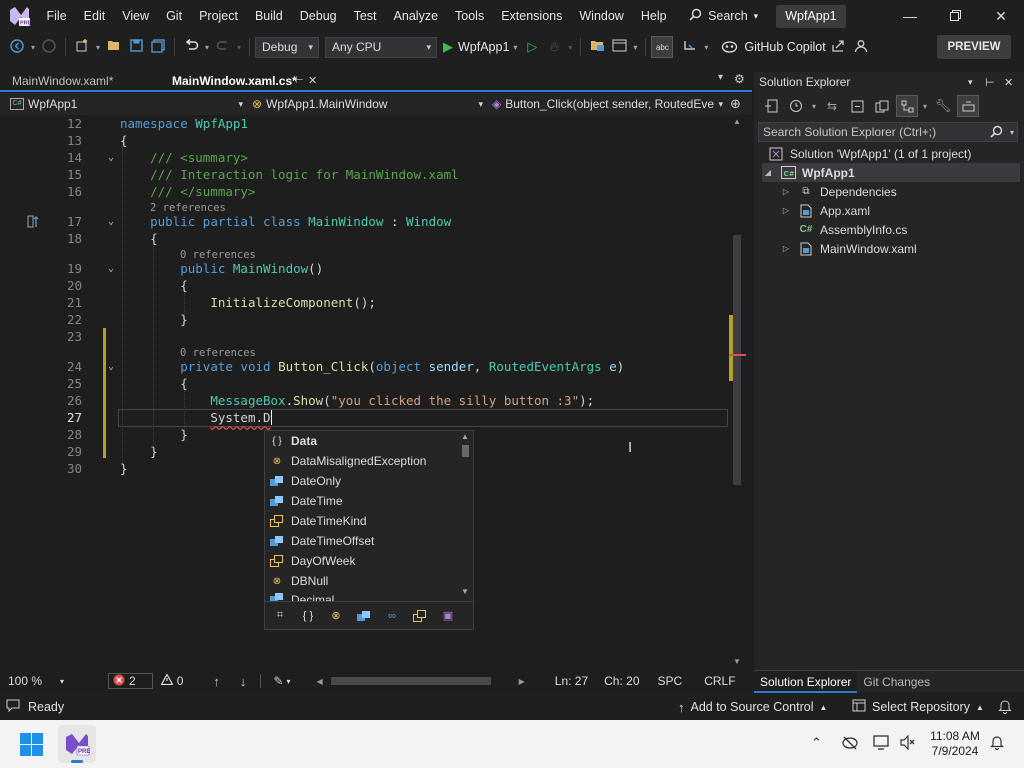  I want to click on clock: 11:08 AM 7/9/2024, so click(955, 744).